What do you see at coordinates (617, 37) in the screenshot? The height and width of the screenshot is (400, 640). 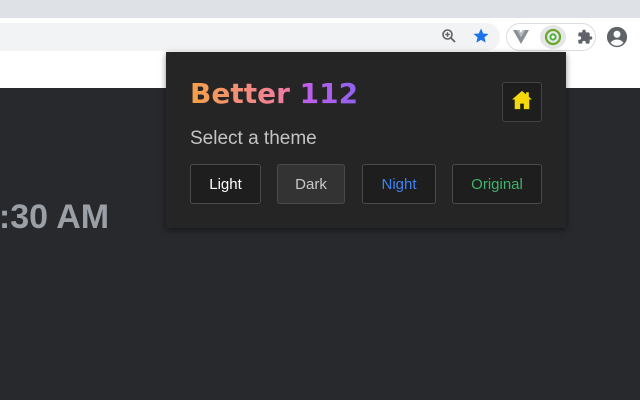 I see `profile-icon` at bounding box center [617, 37].